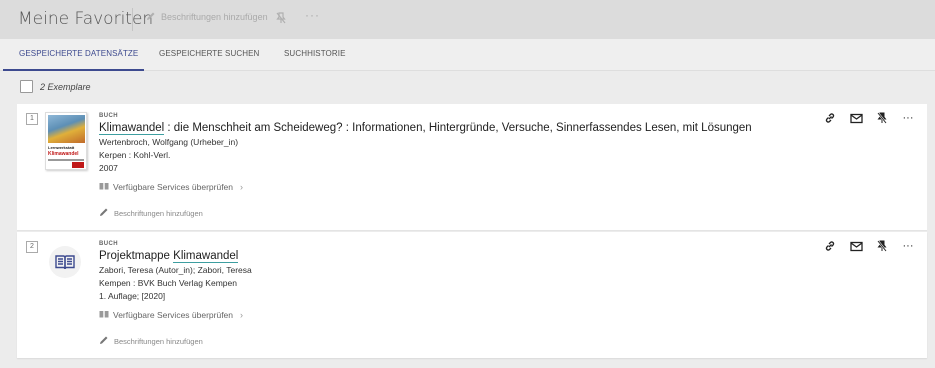  What do you see at coordinates (78, 53) in the screenshot?
I see `tab-saved-records: GESPEICHERTE DATENSÄTZE` at bounding box center [78, 53].